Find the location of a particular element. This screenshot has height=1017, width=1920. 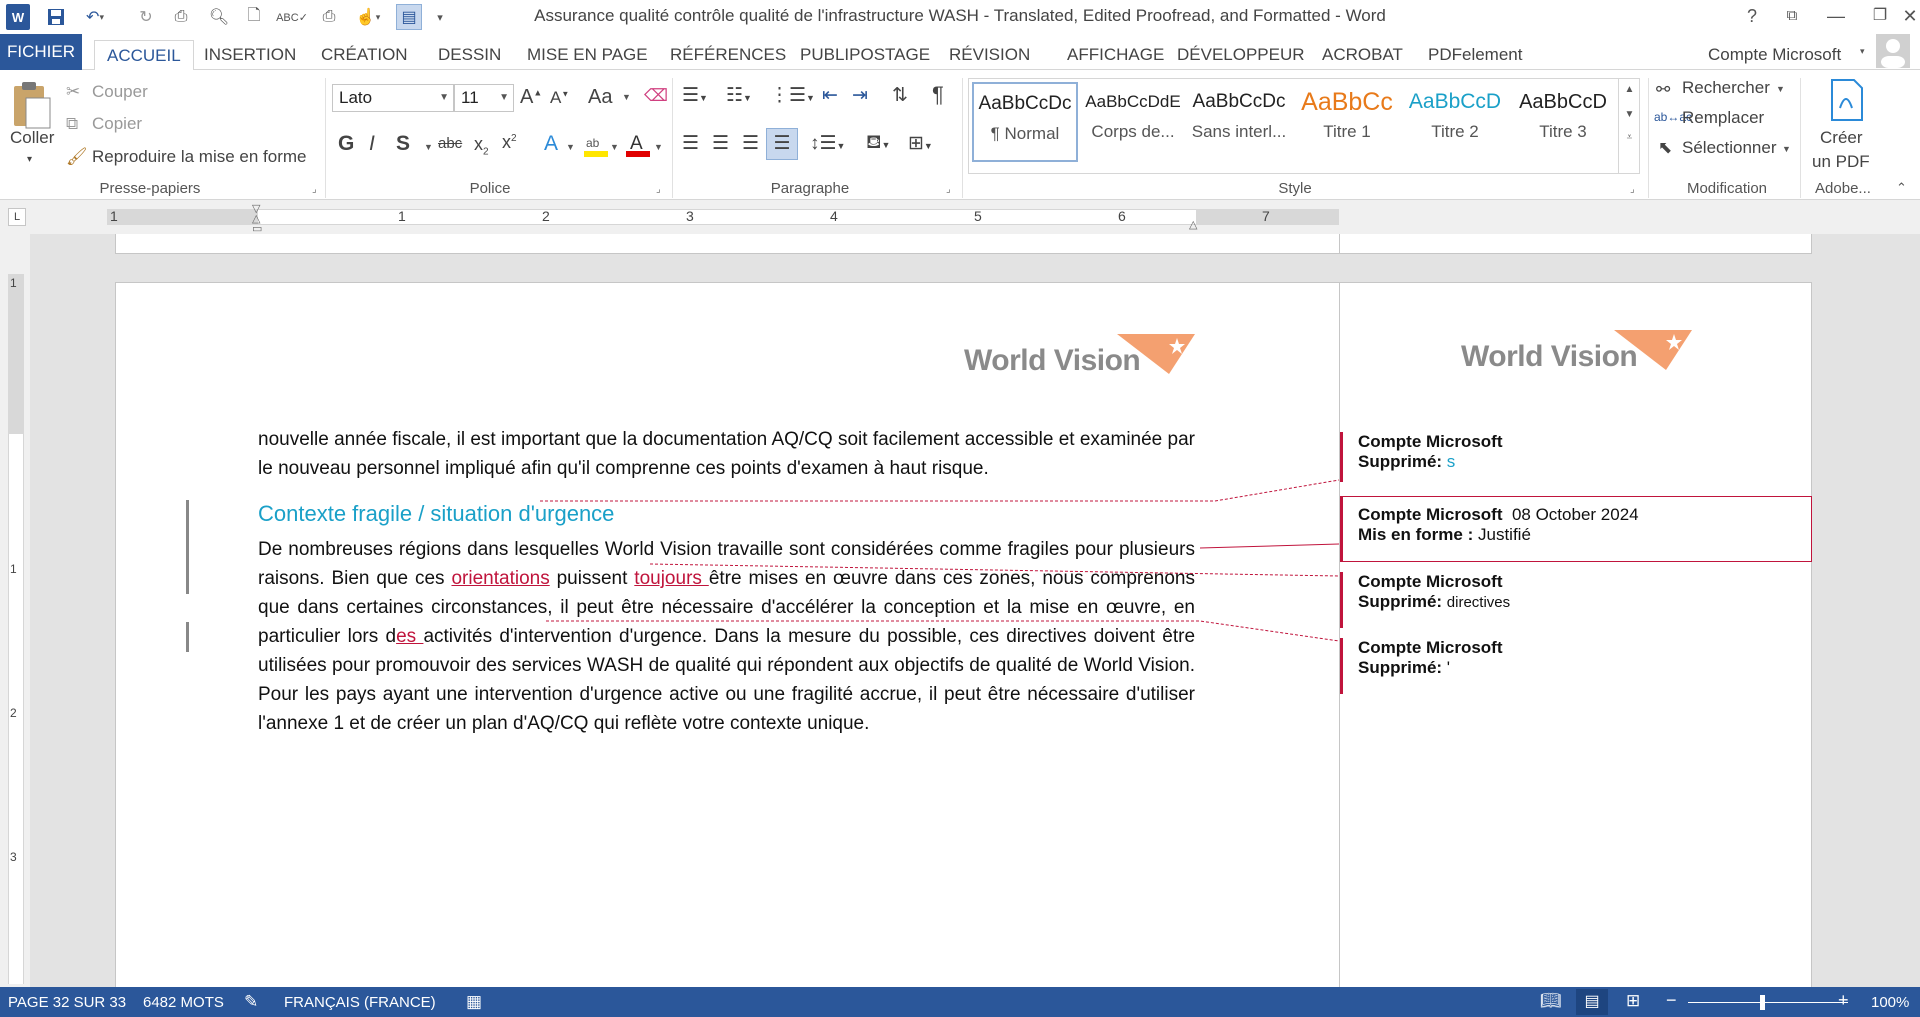

style-titre-1: AaBbCc Titre 1 is located at coordinates (1347, 122).